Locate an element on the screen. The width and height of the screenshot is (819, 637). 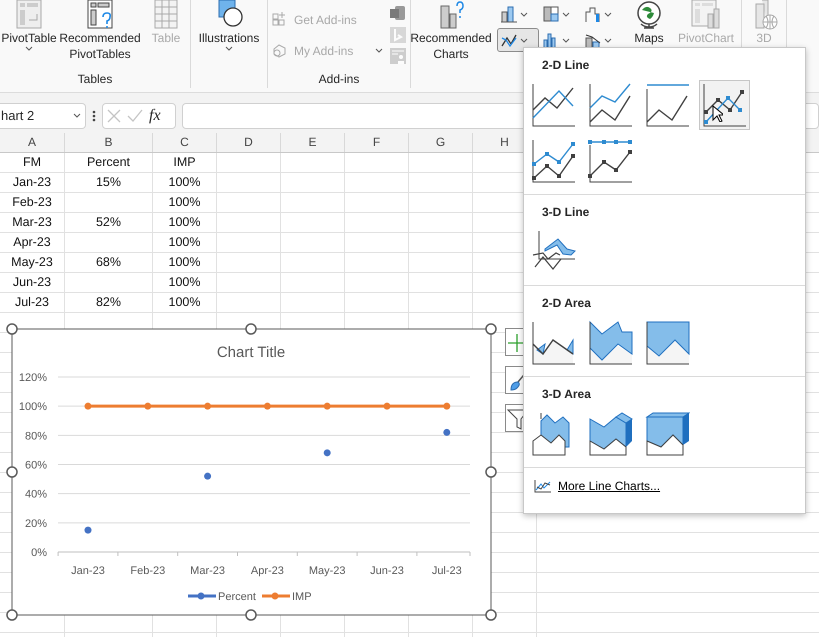
column-header: E is located at coordinates (313, 142).